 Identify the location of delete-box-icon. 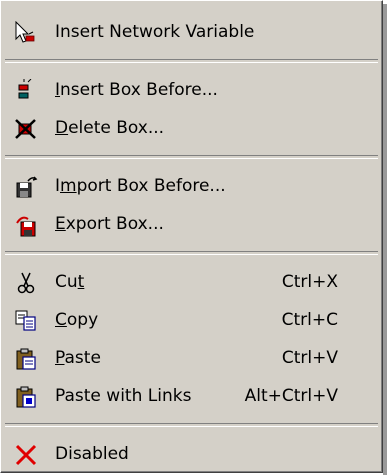
(26, 129).